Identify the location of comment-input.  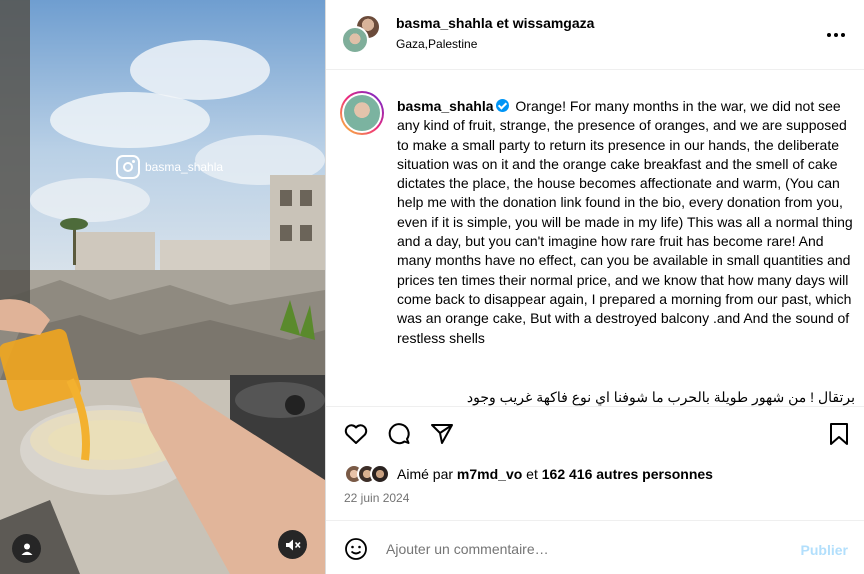
(576, 549).